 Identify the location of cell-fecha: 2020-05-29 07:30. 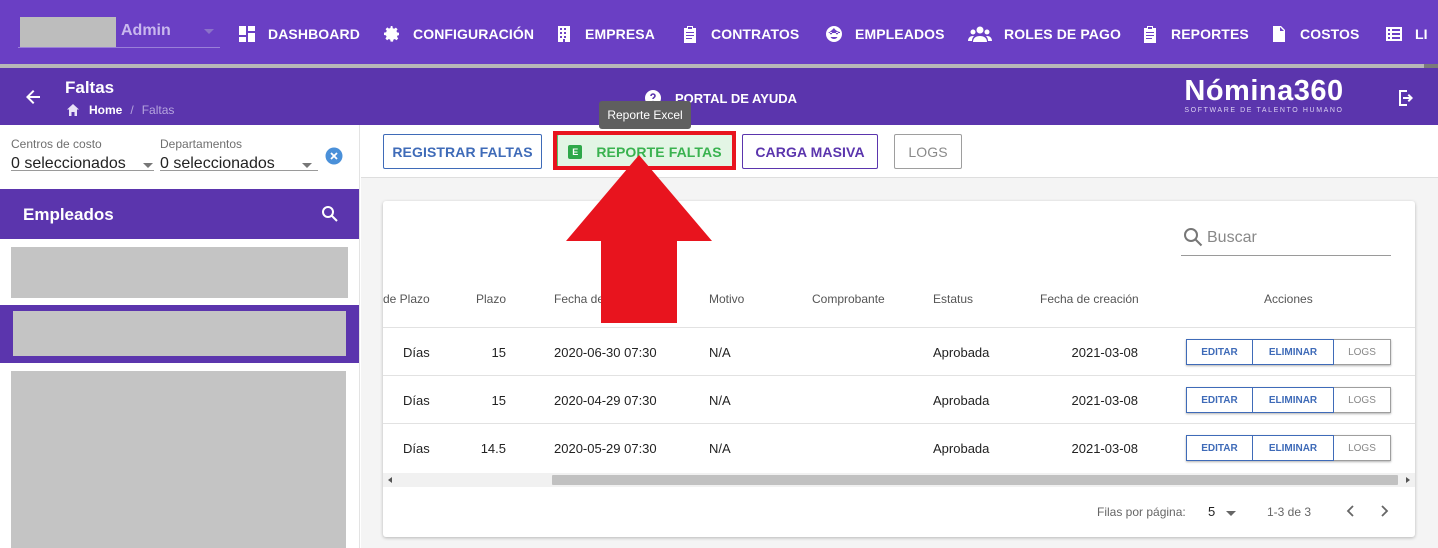
(605, 448).